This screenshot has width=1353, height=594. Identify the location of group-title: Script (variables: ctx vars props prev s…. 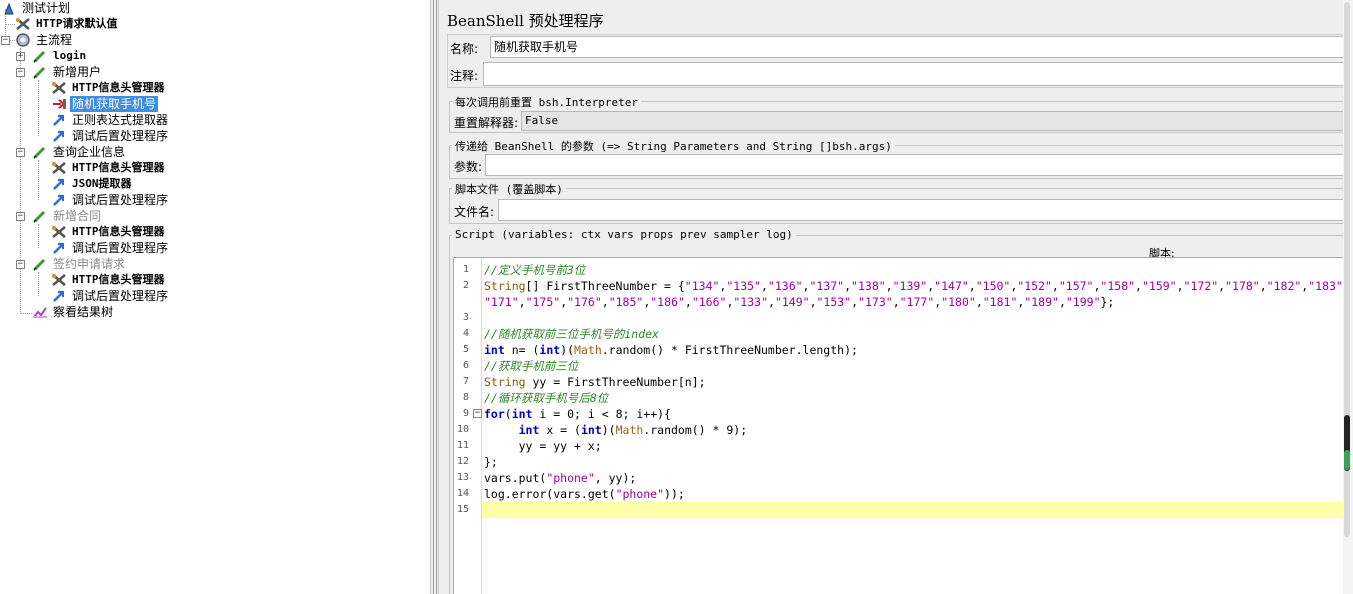
(624, 234).